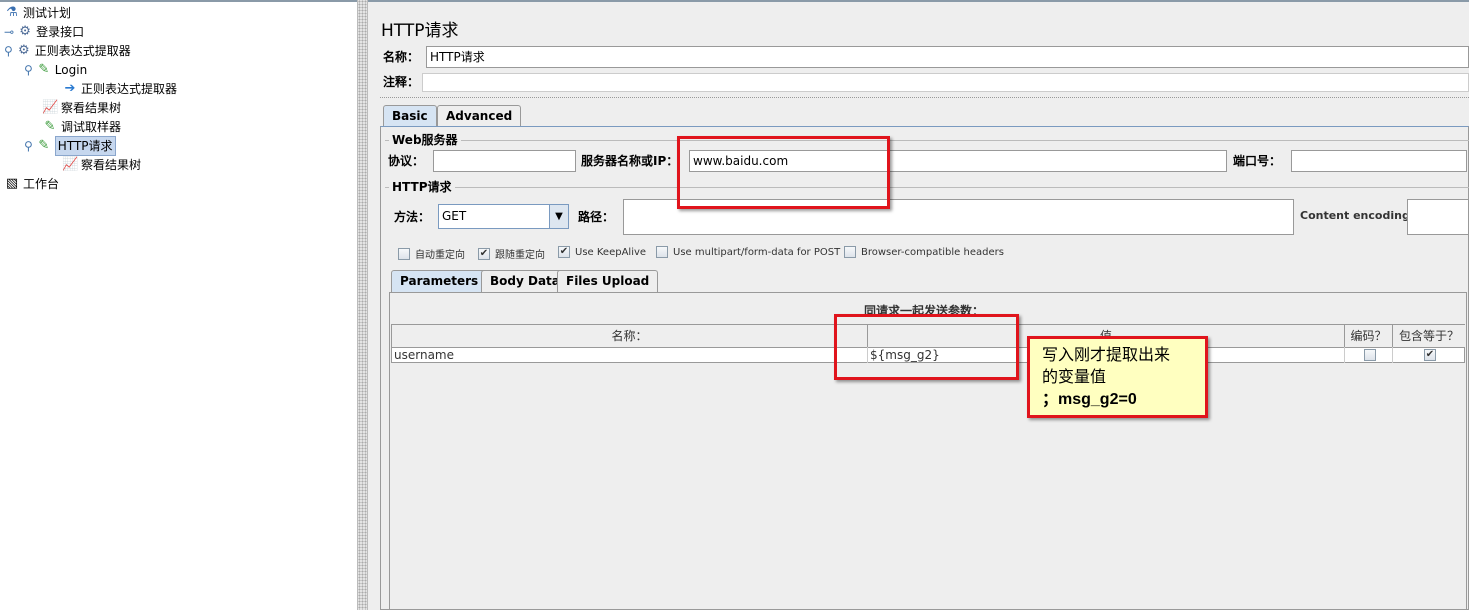 The height and width of the screenshot is (610, 1469). Describe the element at coordinates (1257, 161) in the screenshot. I see `port-label: 端口号：` at that location.